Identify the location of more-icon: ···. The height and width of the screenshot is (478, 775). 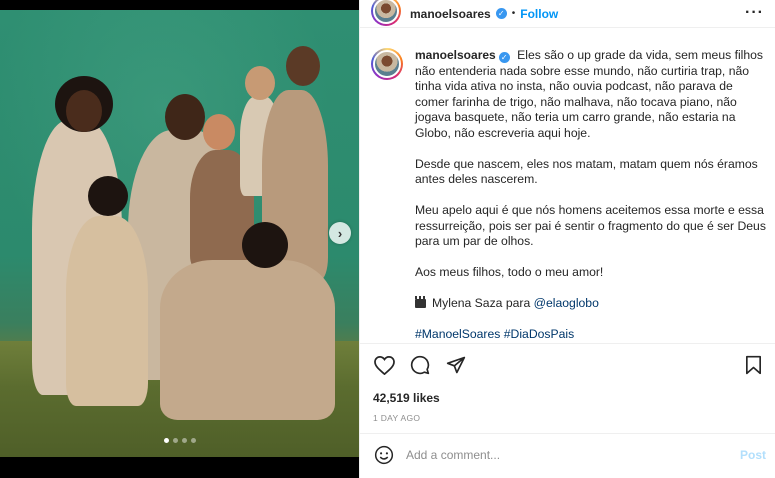
(754, 13).